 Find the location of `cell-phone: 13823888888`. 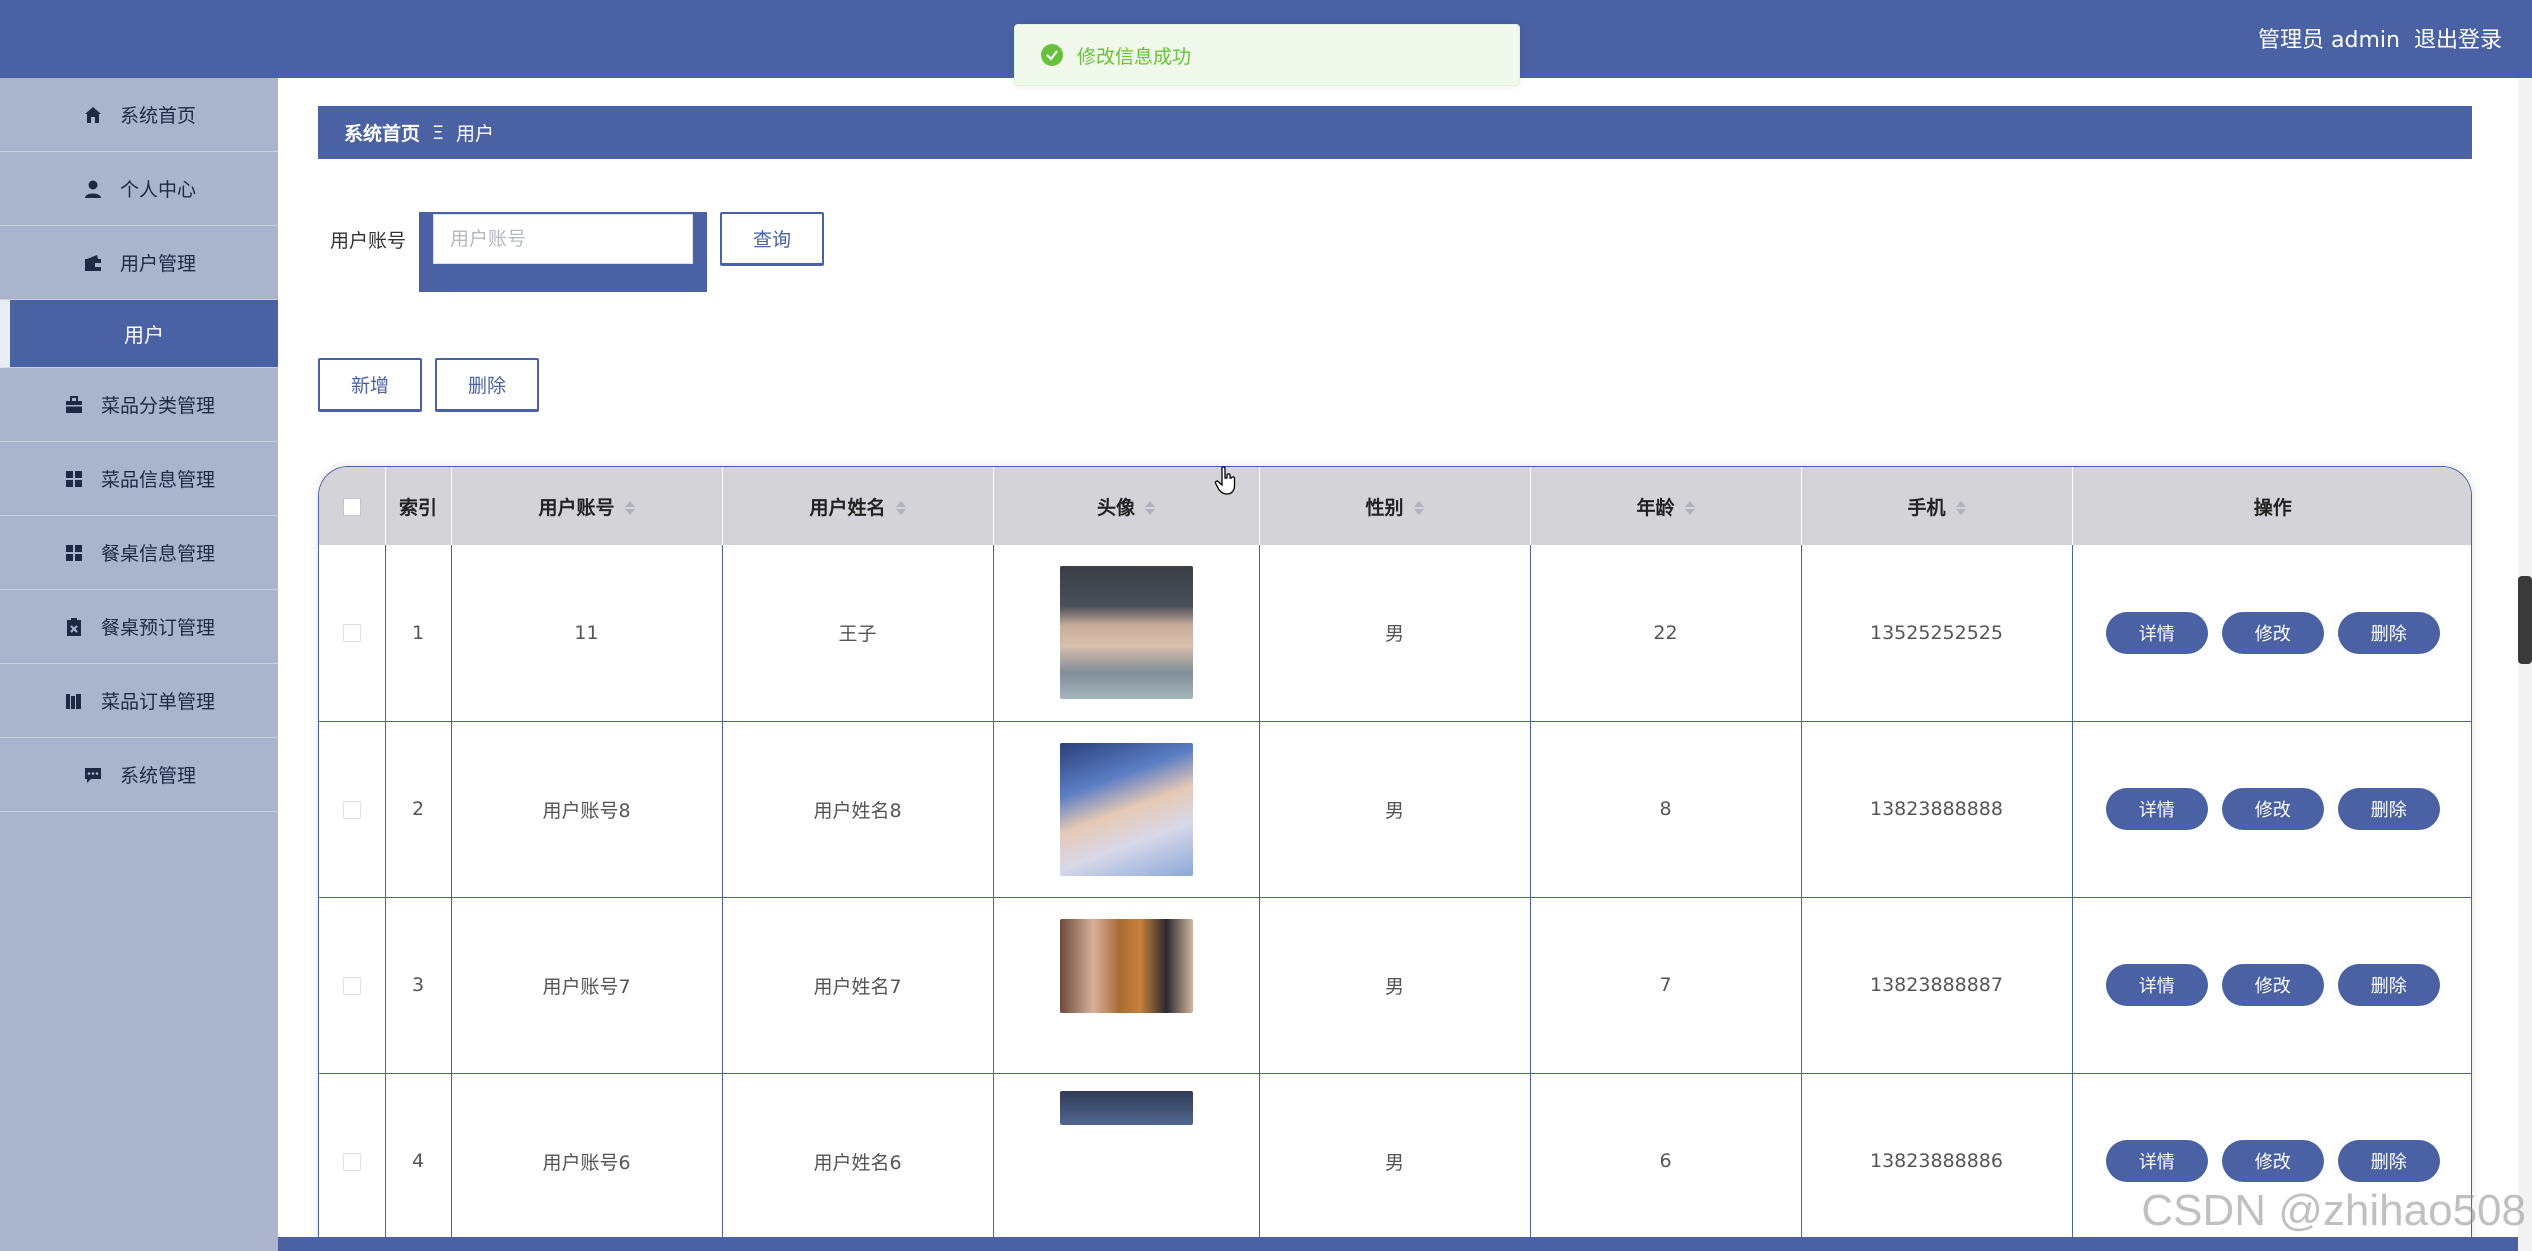

cell-phone: 13823888888 is located at coordinates (1937, 809).